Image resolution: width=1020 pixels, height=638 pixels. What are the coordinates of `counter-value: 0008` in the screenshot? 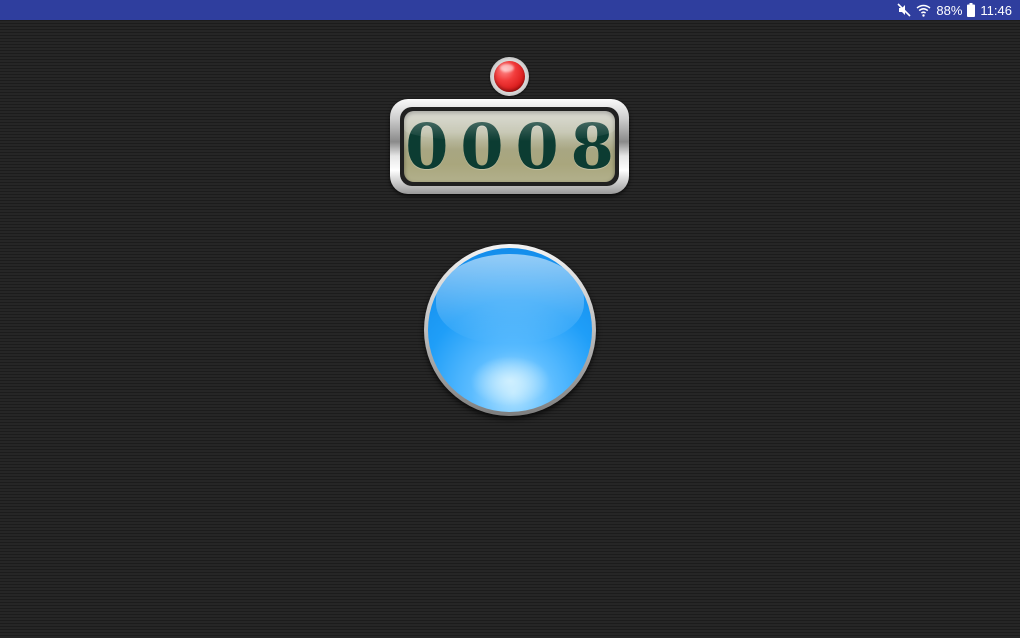 It's located at (515, 146).